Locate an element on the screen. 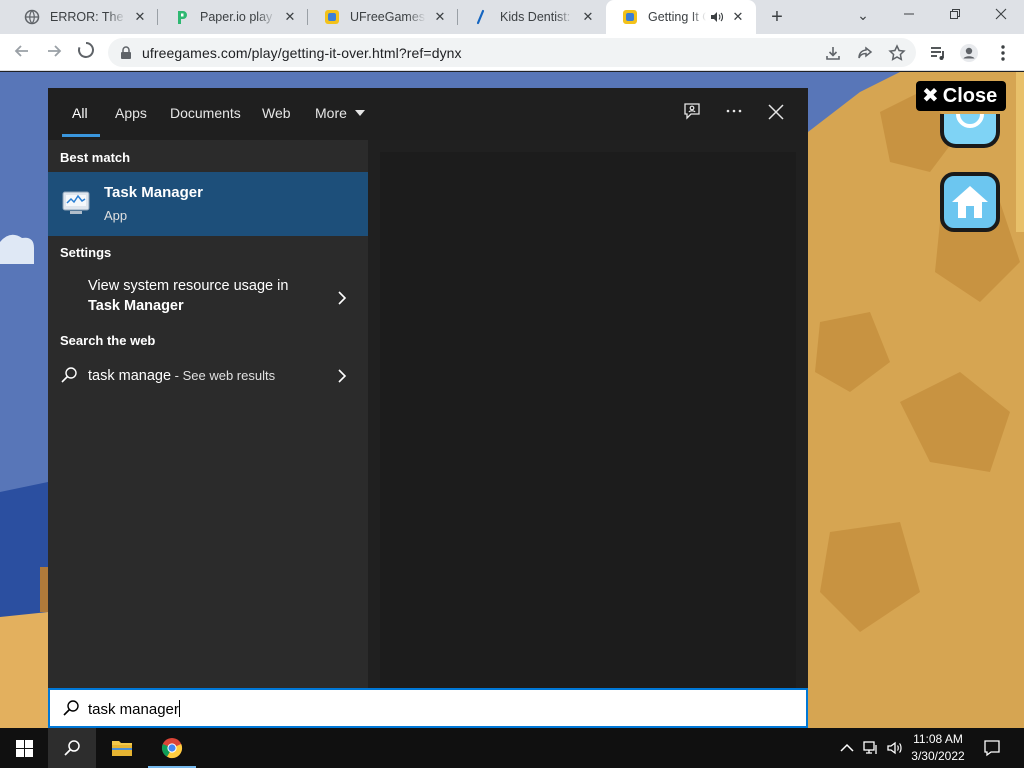 Image resolution: width=1024 pixels, height=768 pixels. audio-playing-icon is located at coordinates (717, 17).